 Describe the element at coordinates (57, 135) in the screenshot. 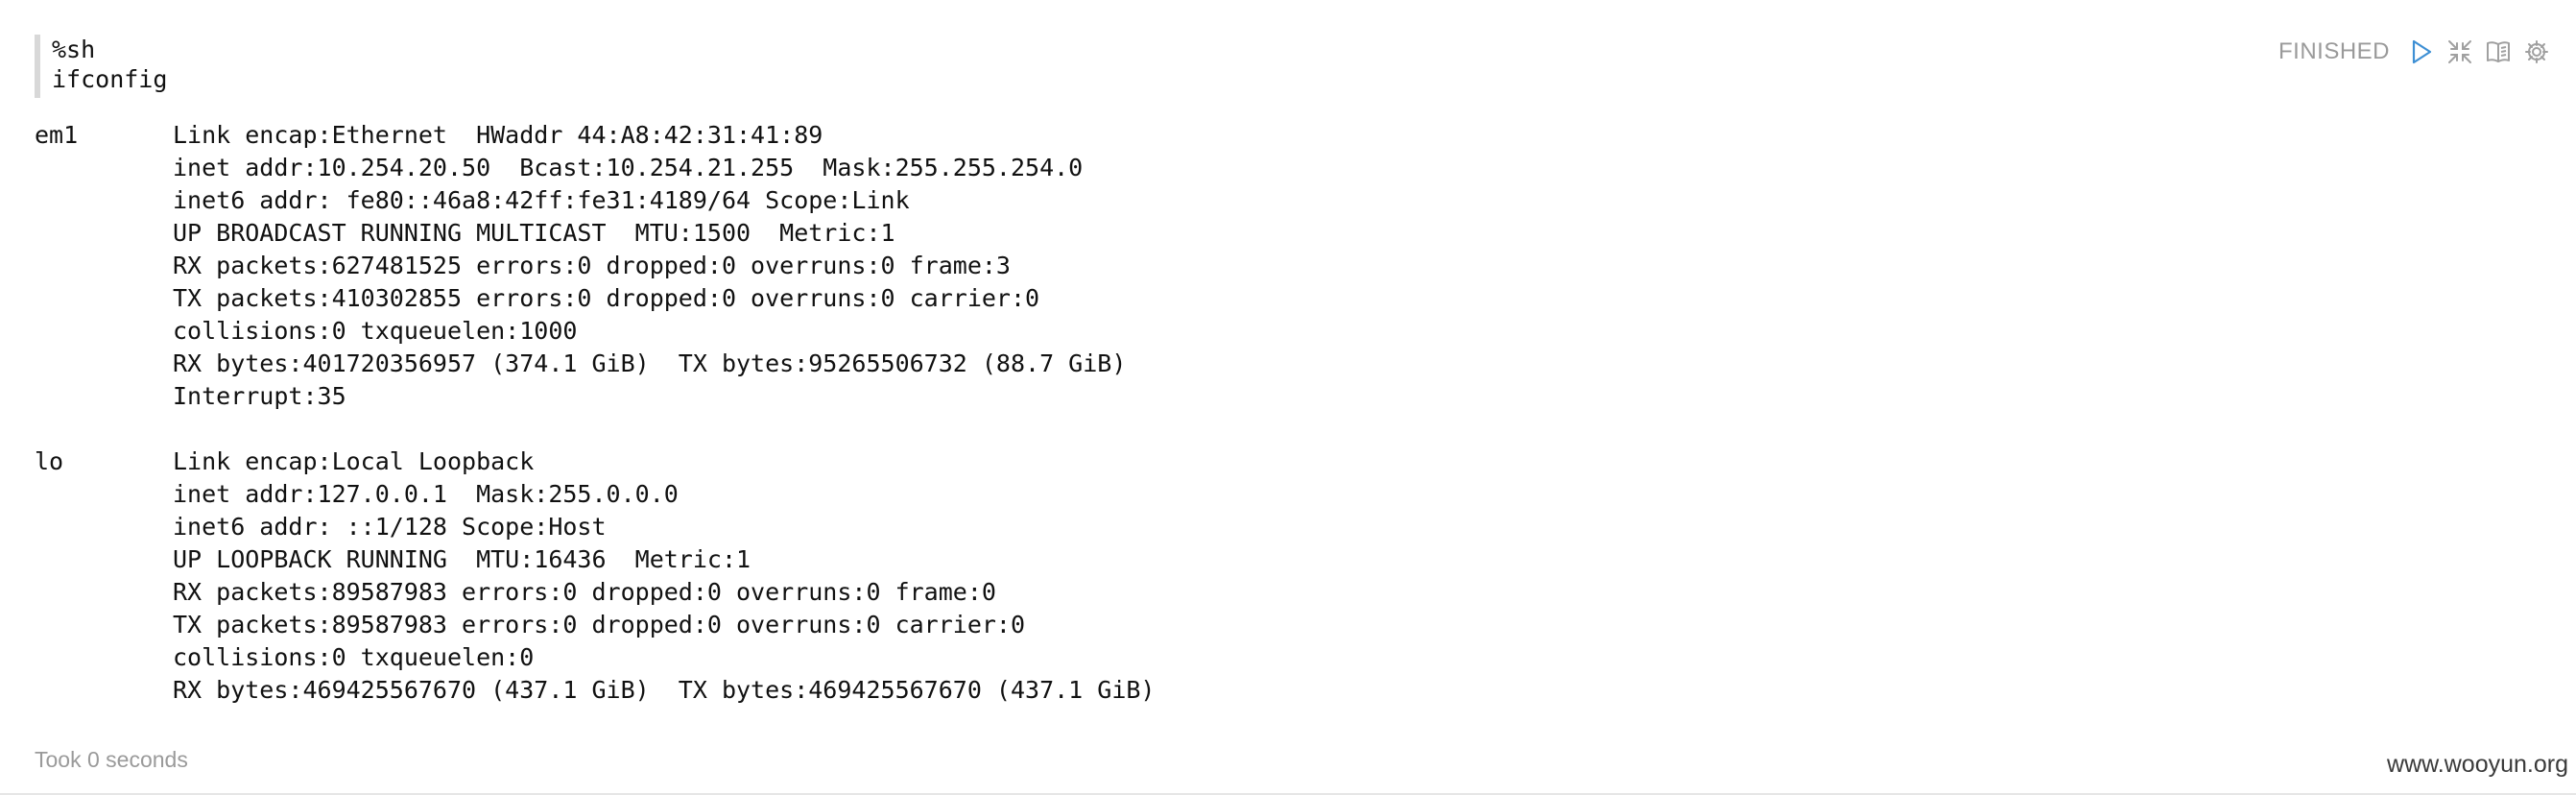

I see `interface-name: em1` at that location.